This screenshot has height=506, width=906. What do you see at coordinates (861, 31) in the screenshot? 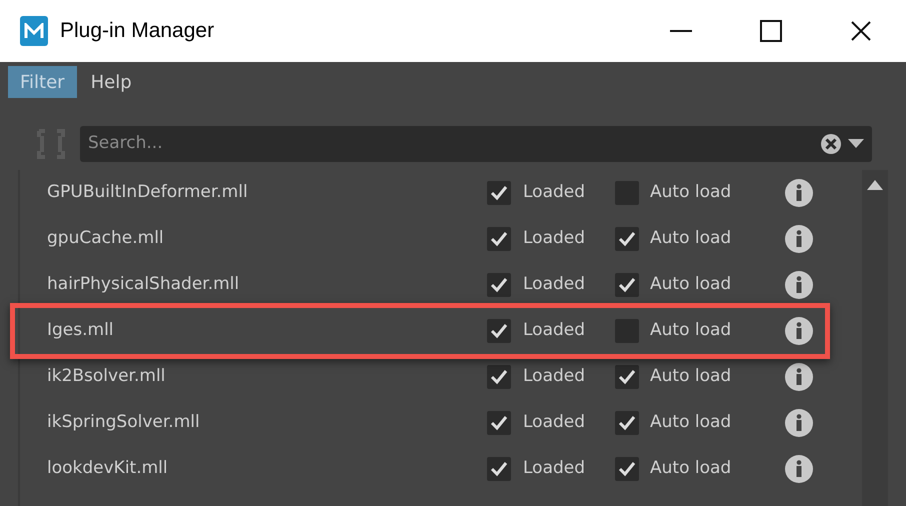
I see `close-icon` at bounding box center [861, 31].